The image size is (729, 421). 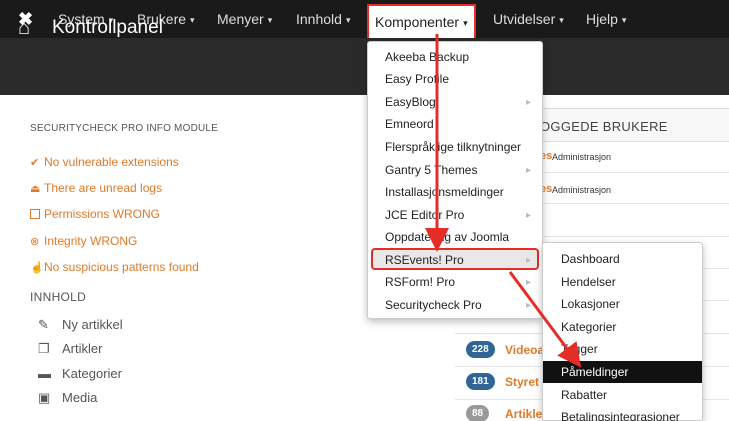 I want to click on articles-link: ❐ Artikler, so click(x=70, y=349).